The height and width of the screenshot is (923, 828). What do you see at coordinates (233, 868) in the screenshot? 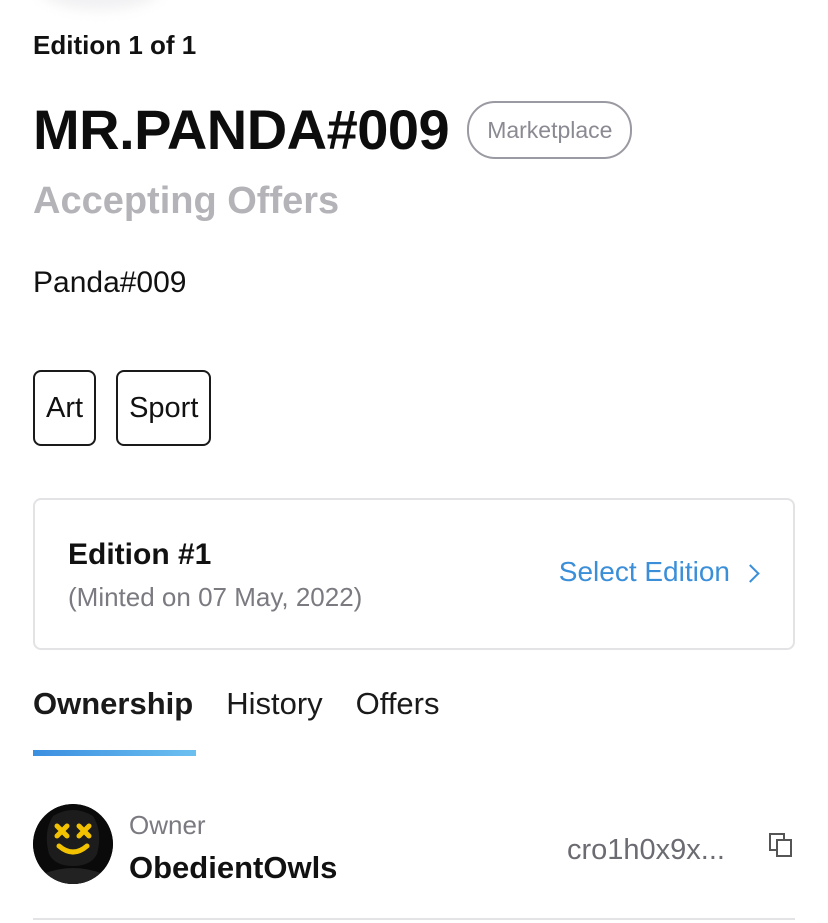
I see `owner-name: ObedientOwls` at bounding box center [233, 868].